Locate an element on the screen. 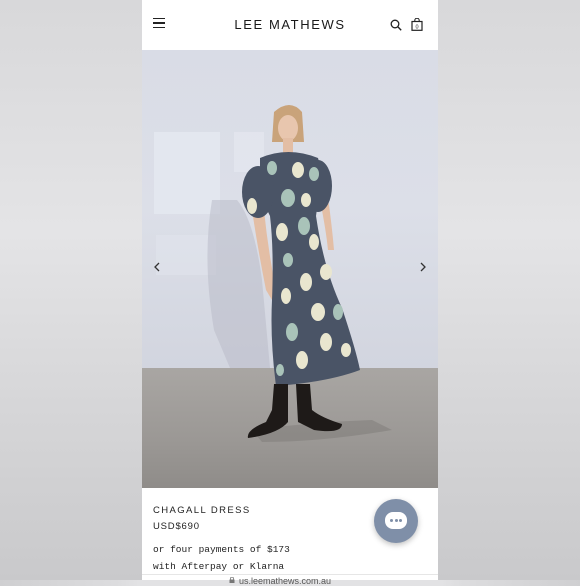  search-icon is located at coordinates (396, 25).